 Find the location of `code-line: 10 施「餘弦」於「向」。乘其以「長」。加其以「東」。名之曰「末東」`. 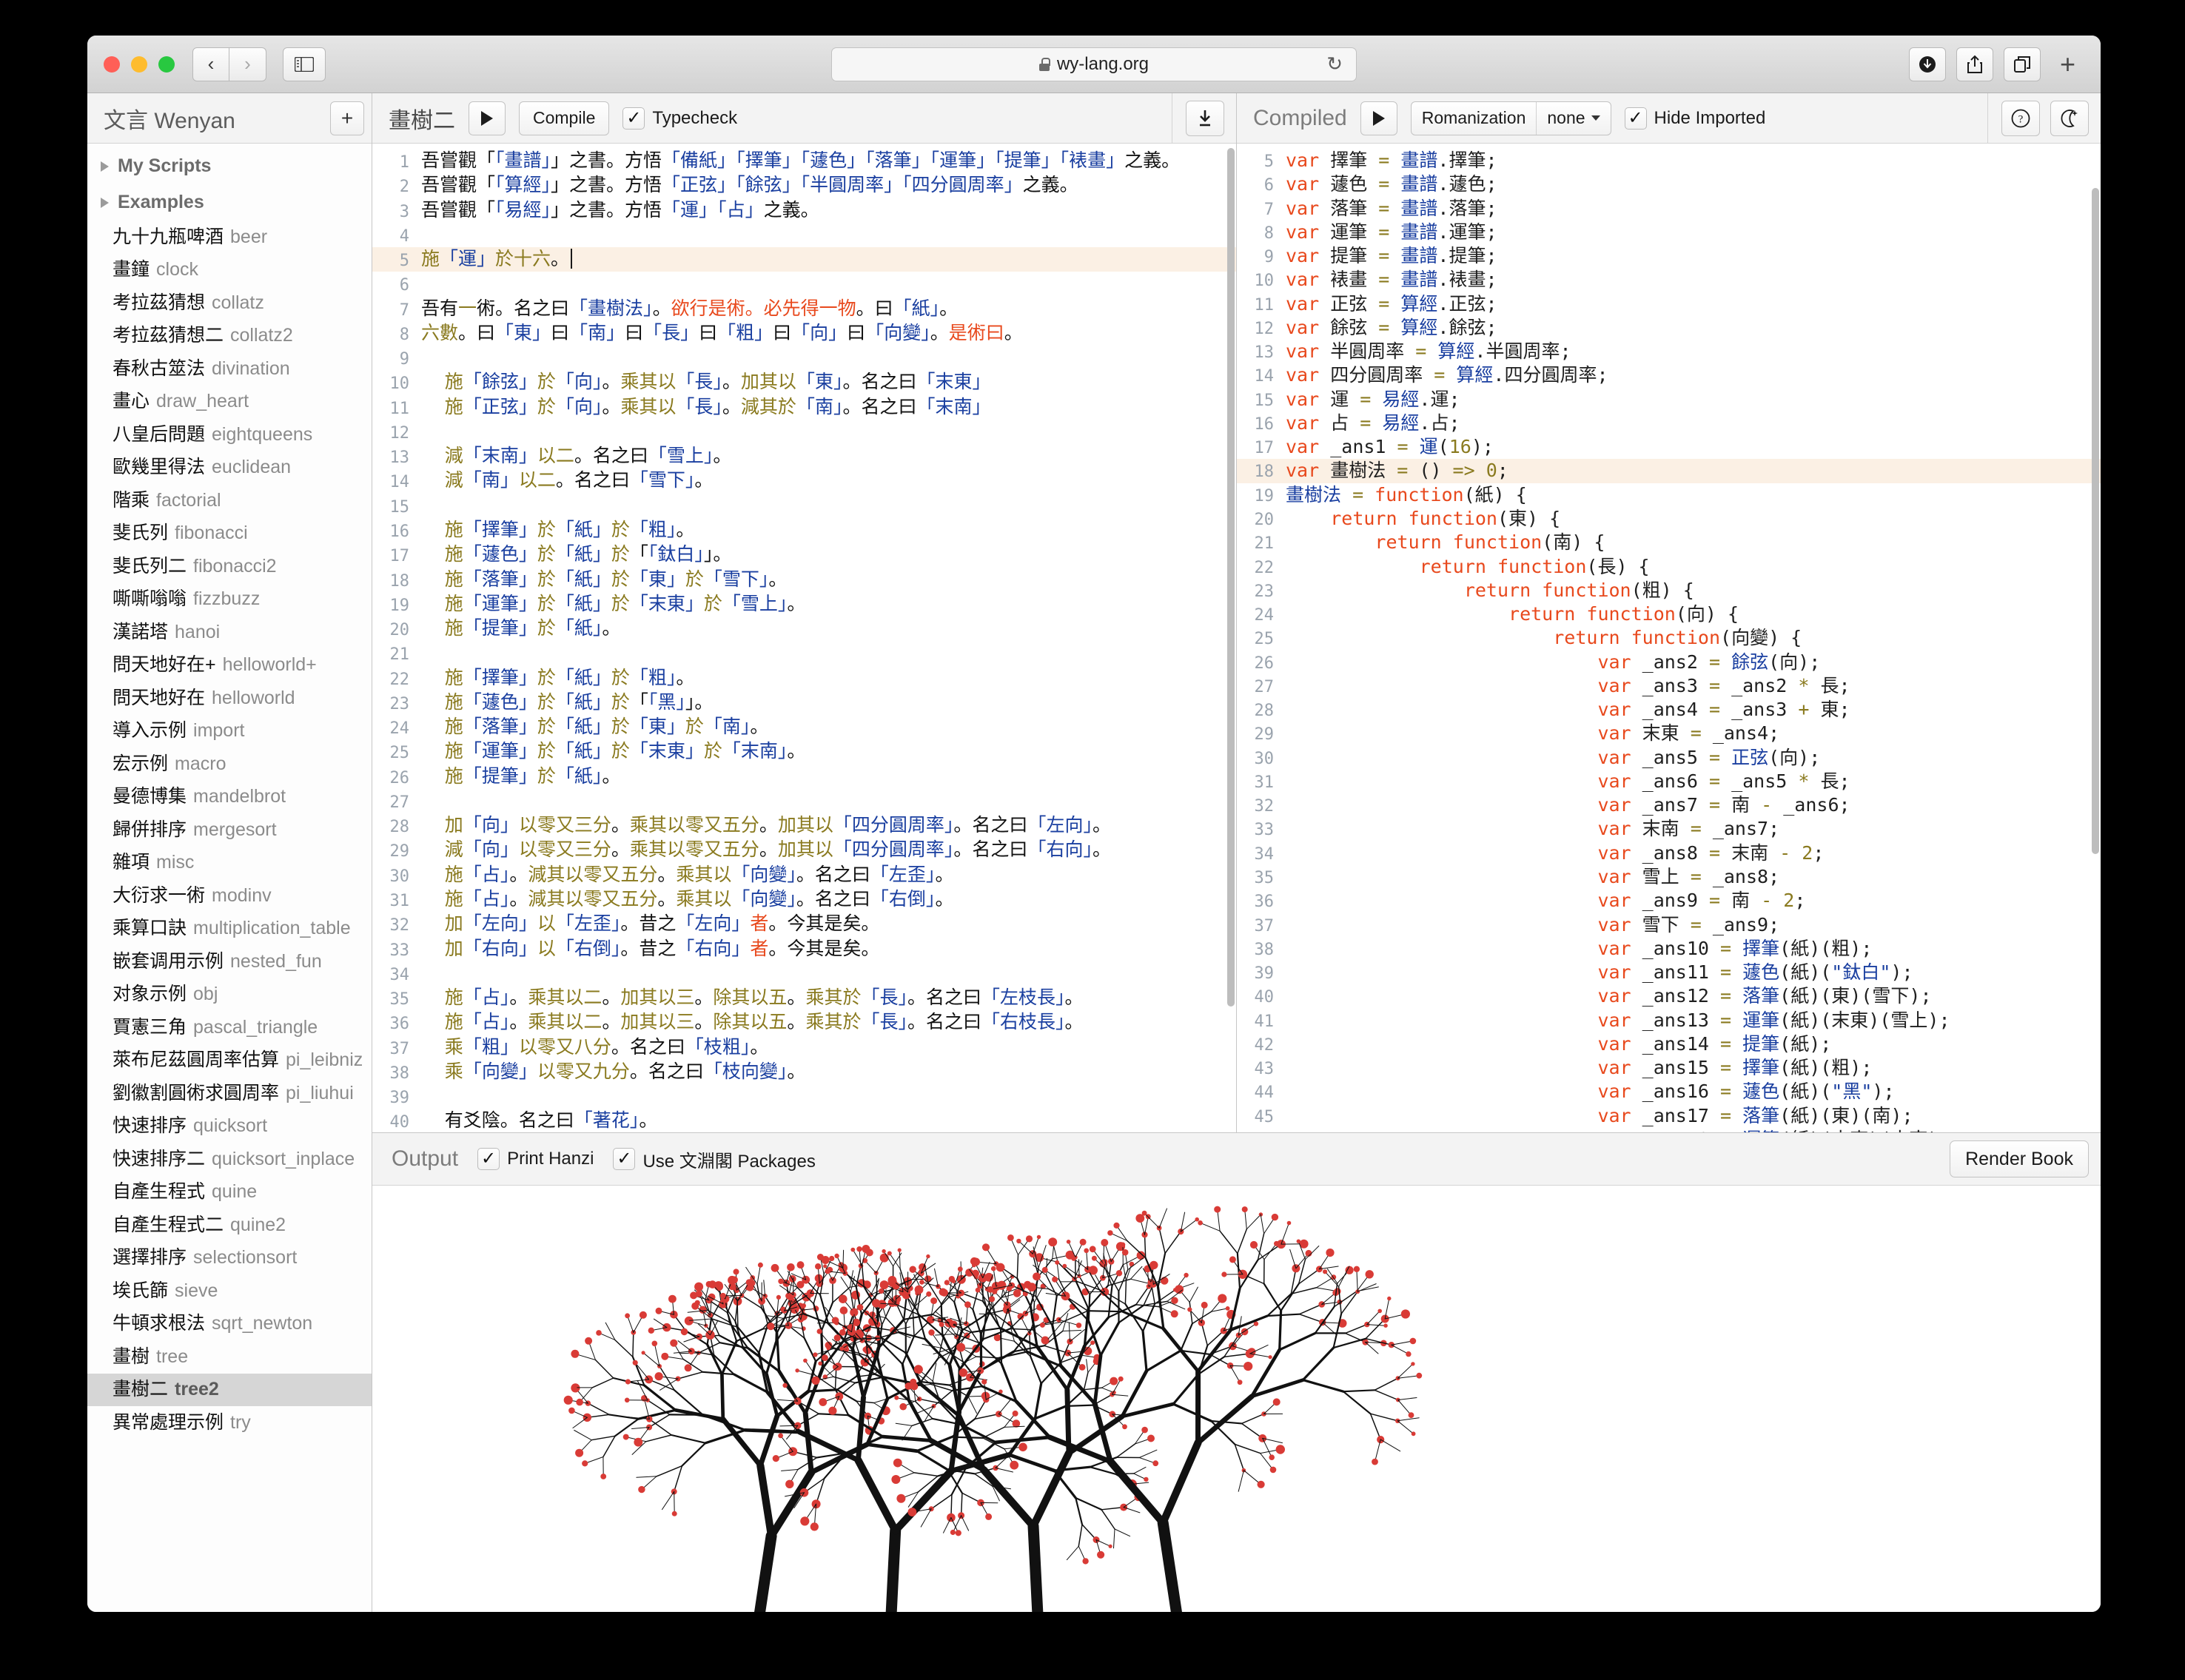

code-line: 10 施「餘弦」於「向」。乘其以「長」。加其以「東」。名之曰「末東」 is located at coordinates (804, 382).